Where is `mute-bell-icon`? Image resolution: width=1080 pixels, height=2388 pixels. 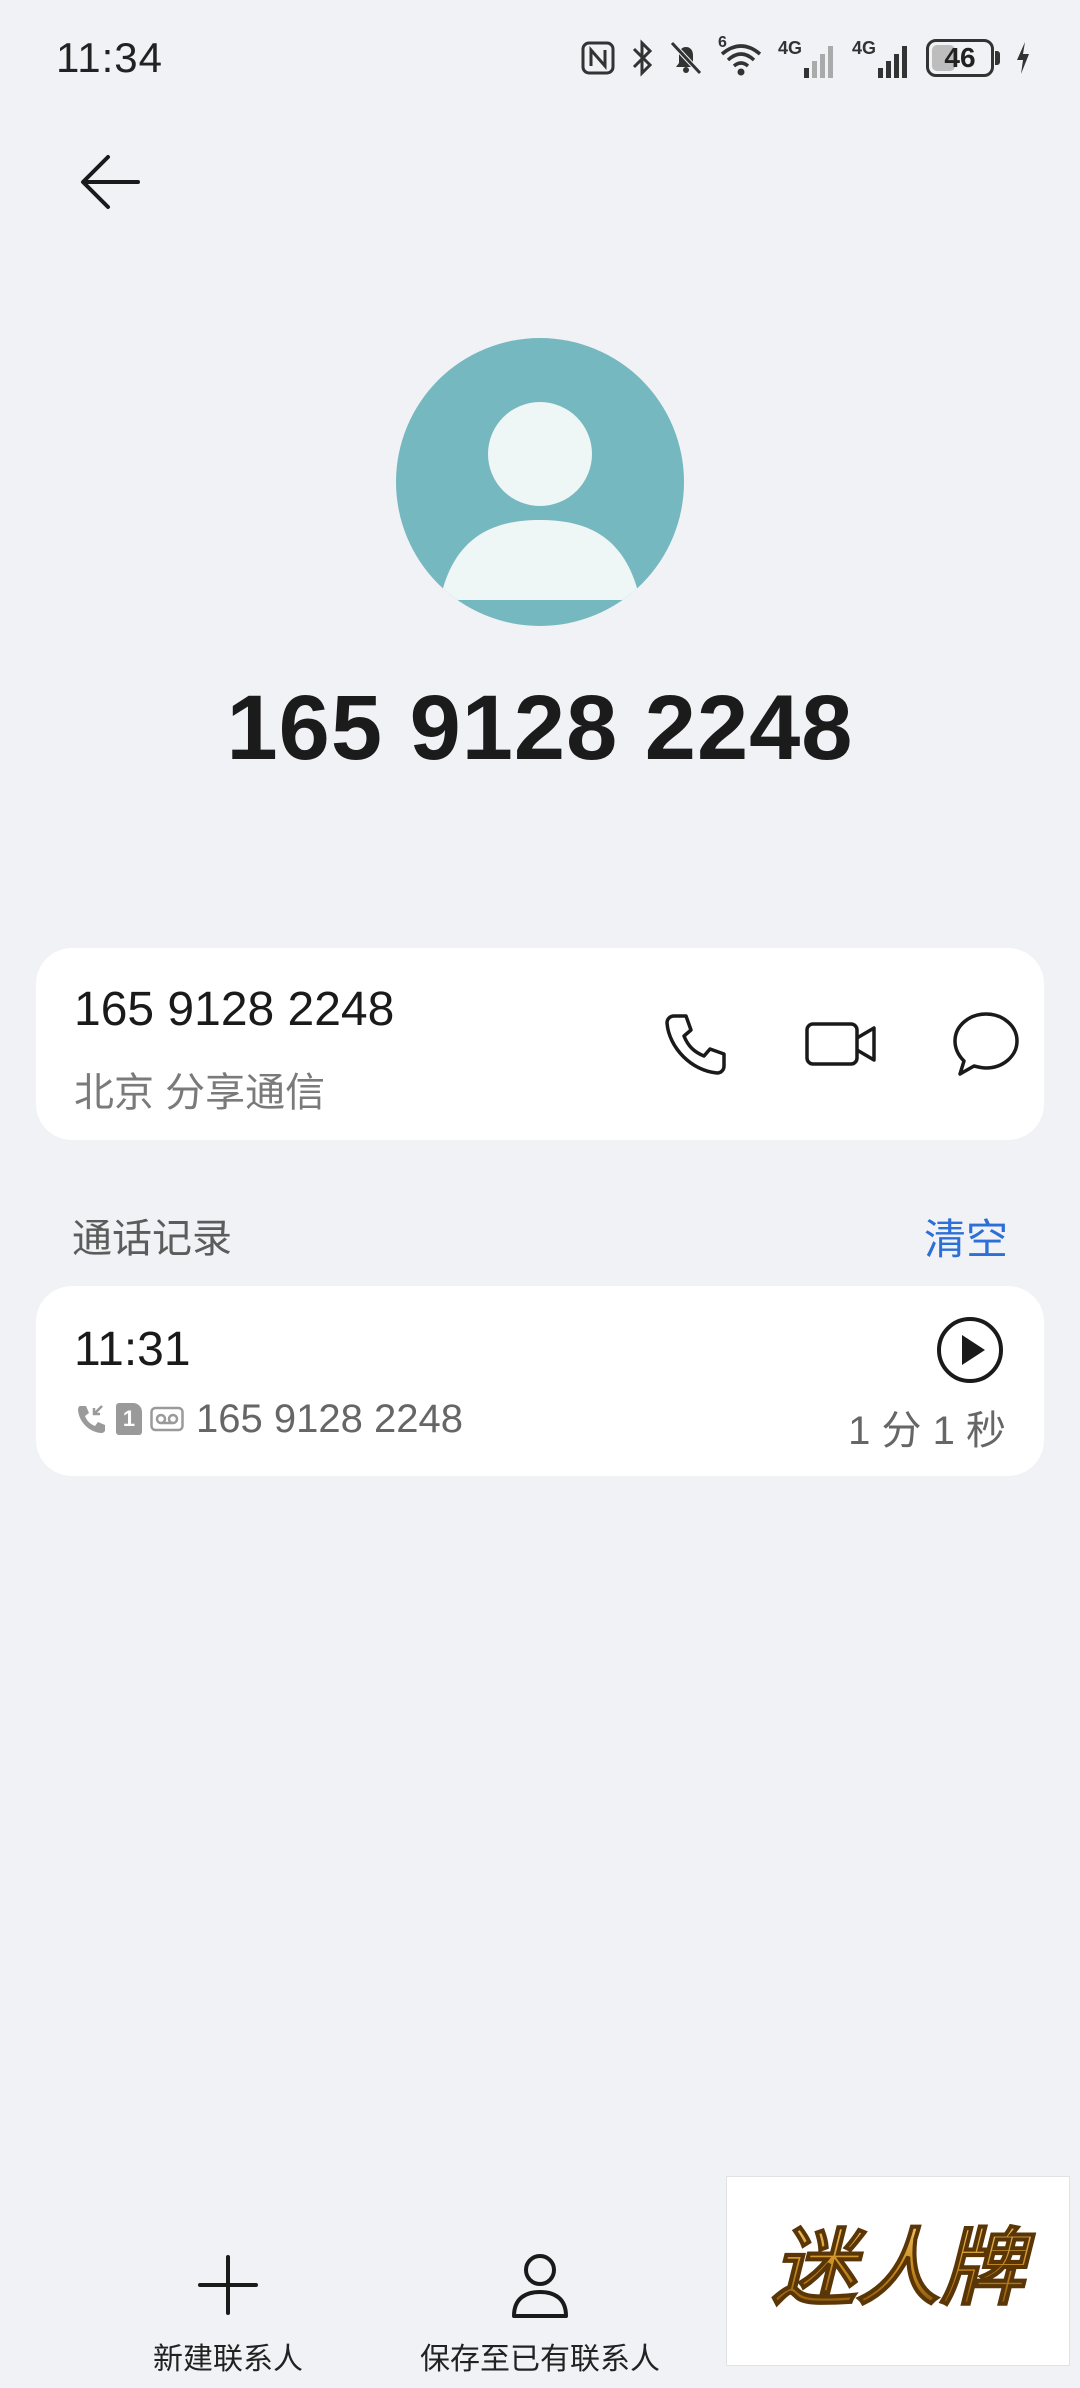 mute-bell-icon is located at coordinates (686, 58).